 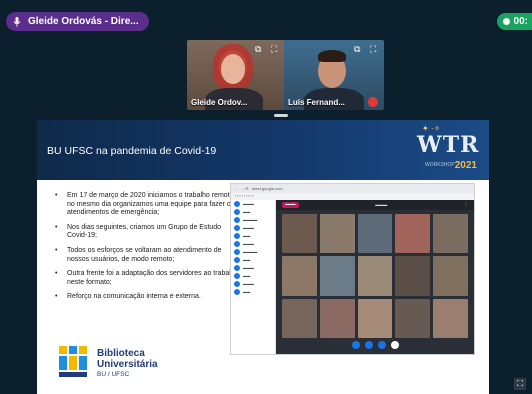 I want to click on wtr-logo: WTR WORKSHOP 2021, so click(x=448, y=153).